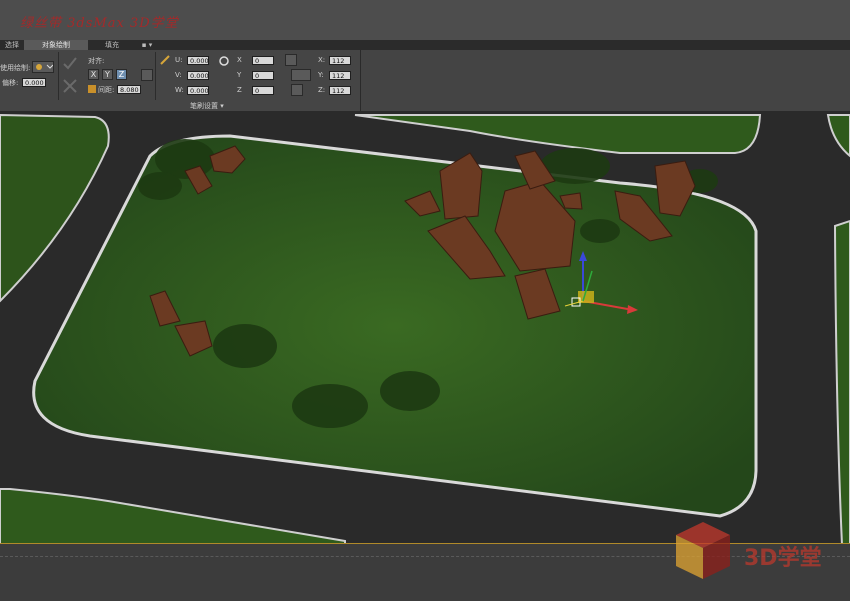 Image resolution: width=850 pixels, height=601 pixels. What do you see at coordinates (239, 60) in the screenshot?
I see `rot-x-label: X` at bounding box center [239, 60].